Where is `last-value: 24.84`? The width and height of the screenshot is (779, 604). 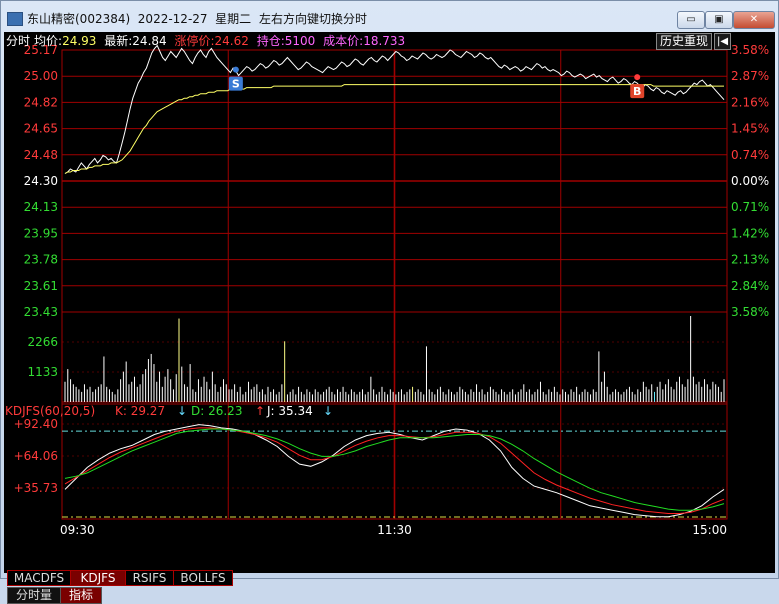 last-value: 24.84 is located at coordinates (149, 41).